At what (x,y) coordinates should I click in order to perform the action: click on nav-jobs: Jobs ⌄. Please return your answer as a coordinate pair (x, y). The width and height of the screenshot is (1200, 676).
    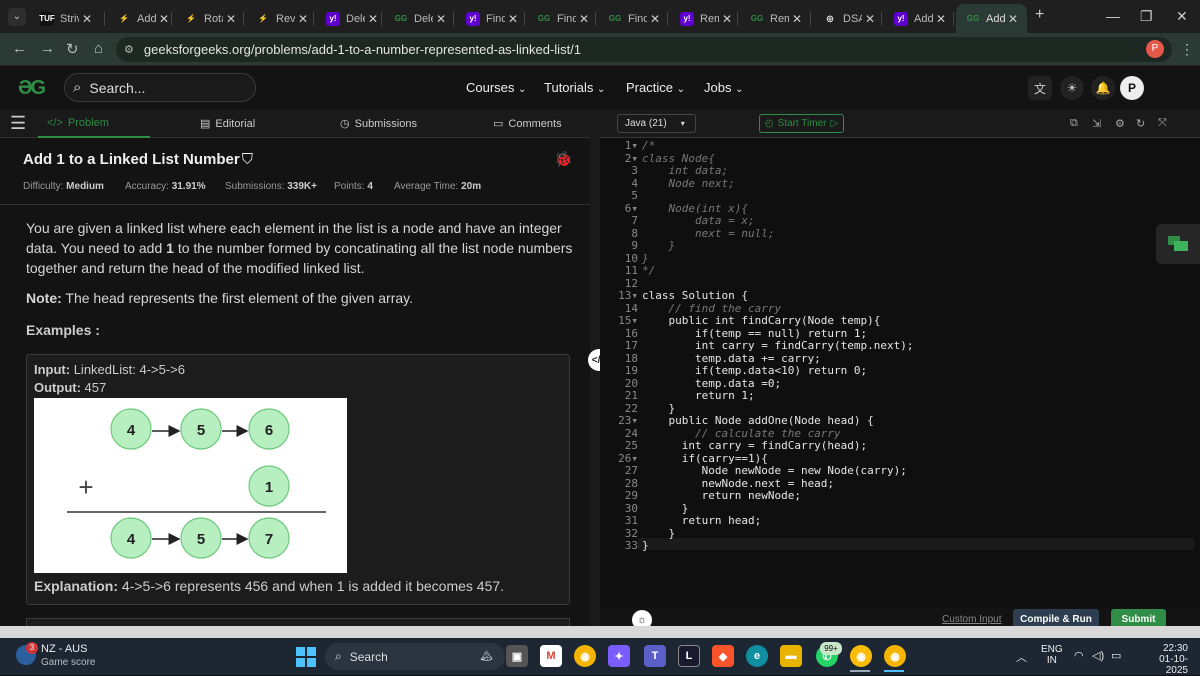
    Looking at the image, I should click on (723, 87).